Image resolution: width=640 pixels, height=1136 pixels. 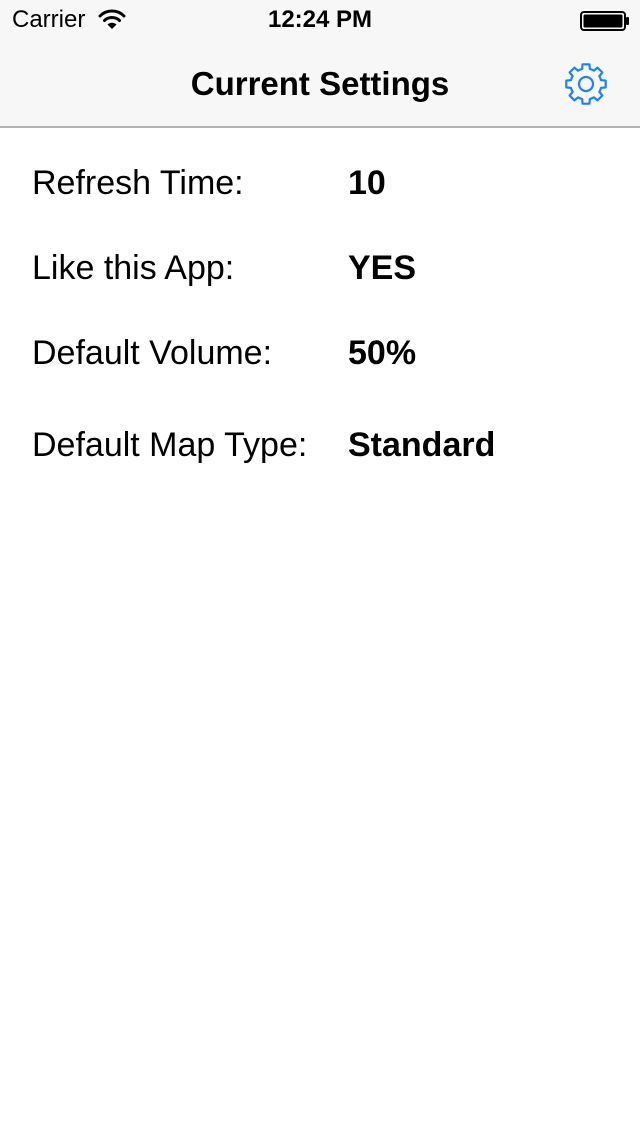 I want to click on settings-button, so click(x=586, y=84).